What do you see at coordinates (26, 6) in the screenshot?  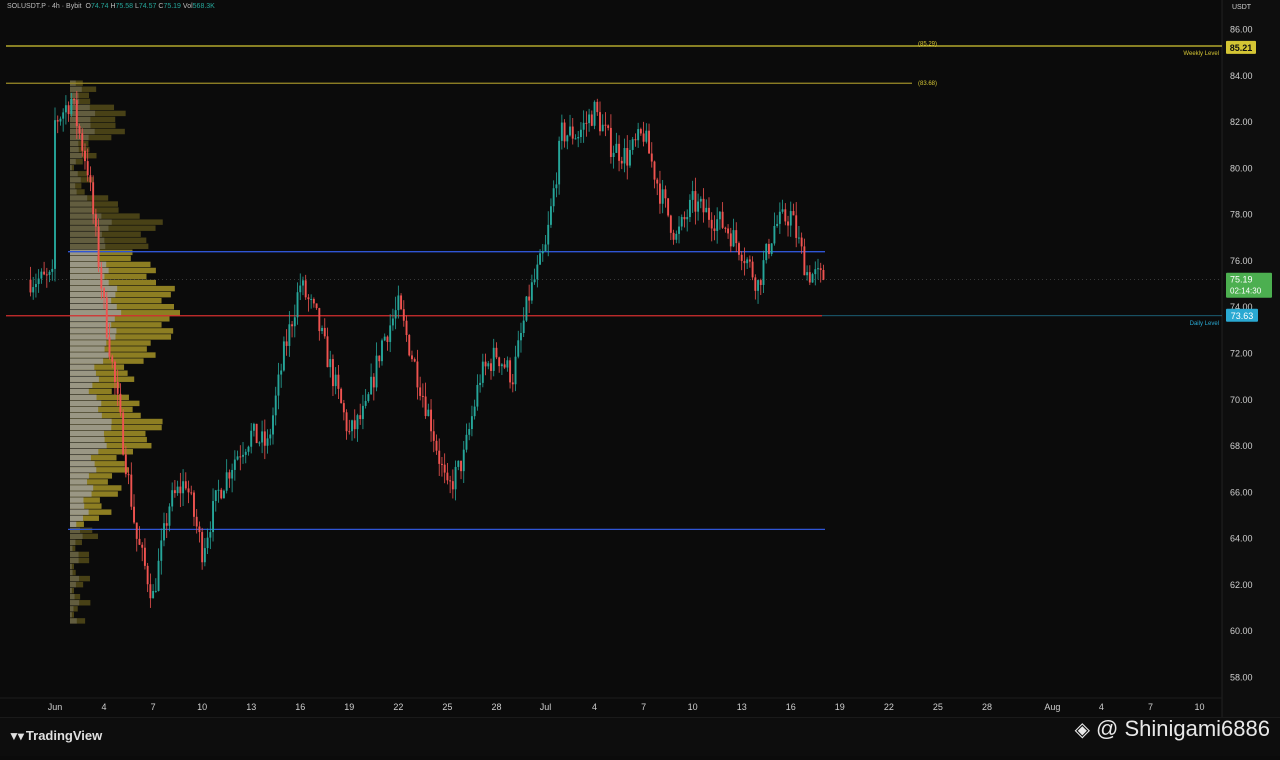 I see `legend-symbol: SOLUSDT.P` at bounding box center [26, 6].